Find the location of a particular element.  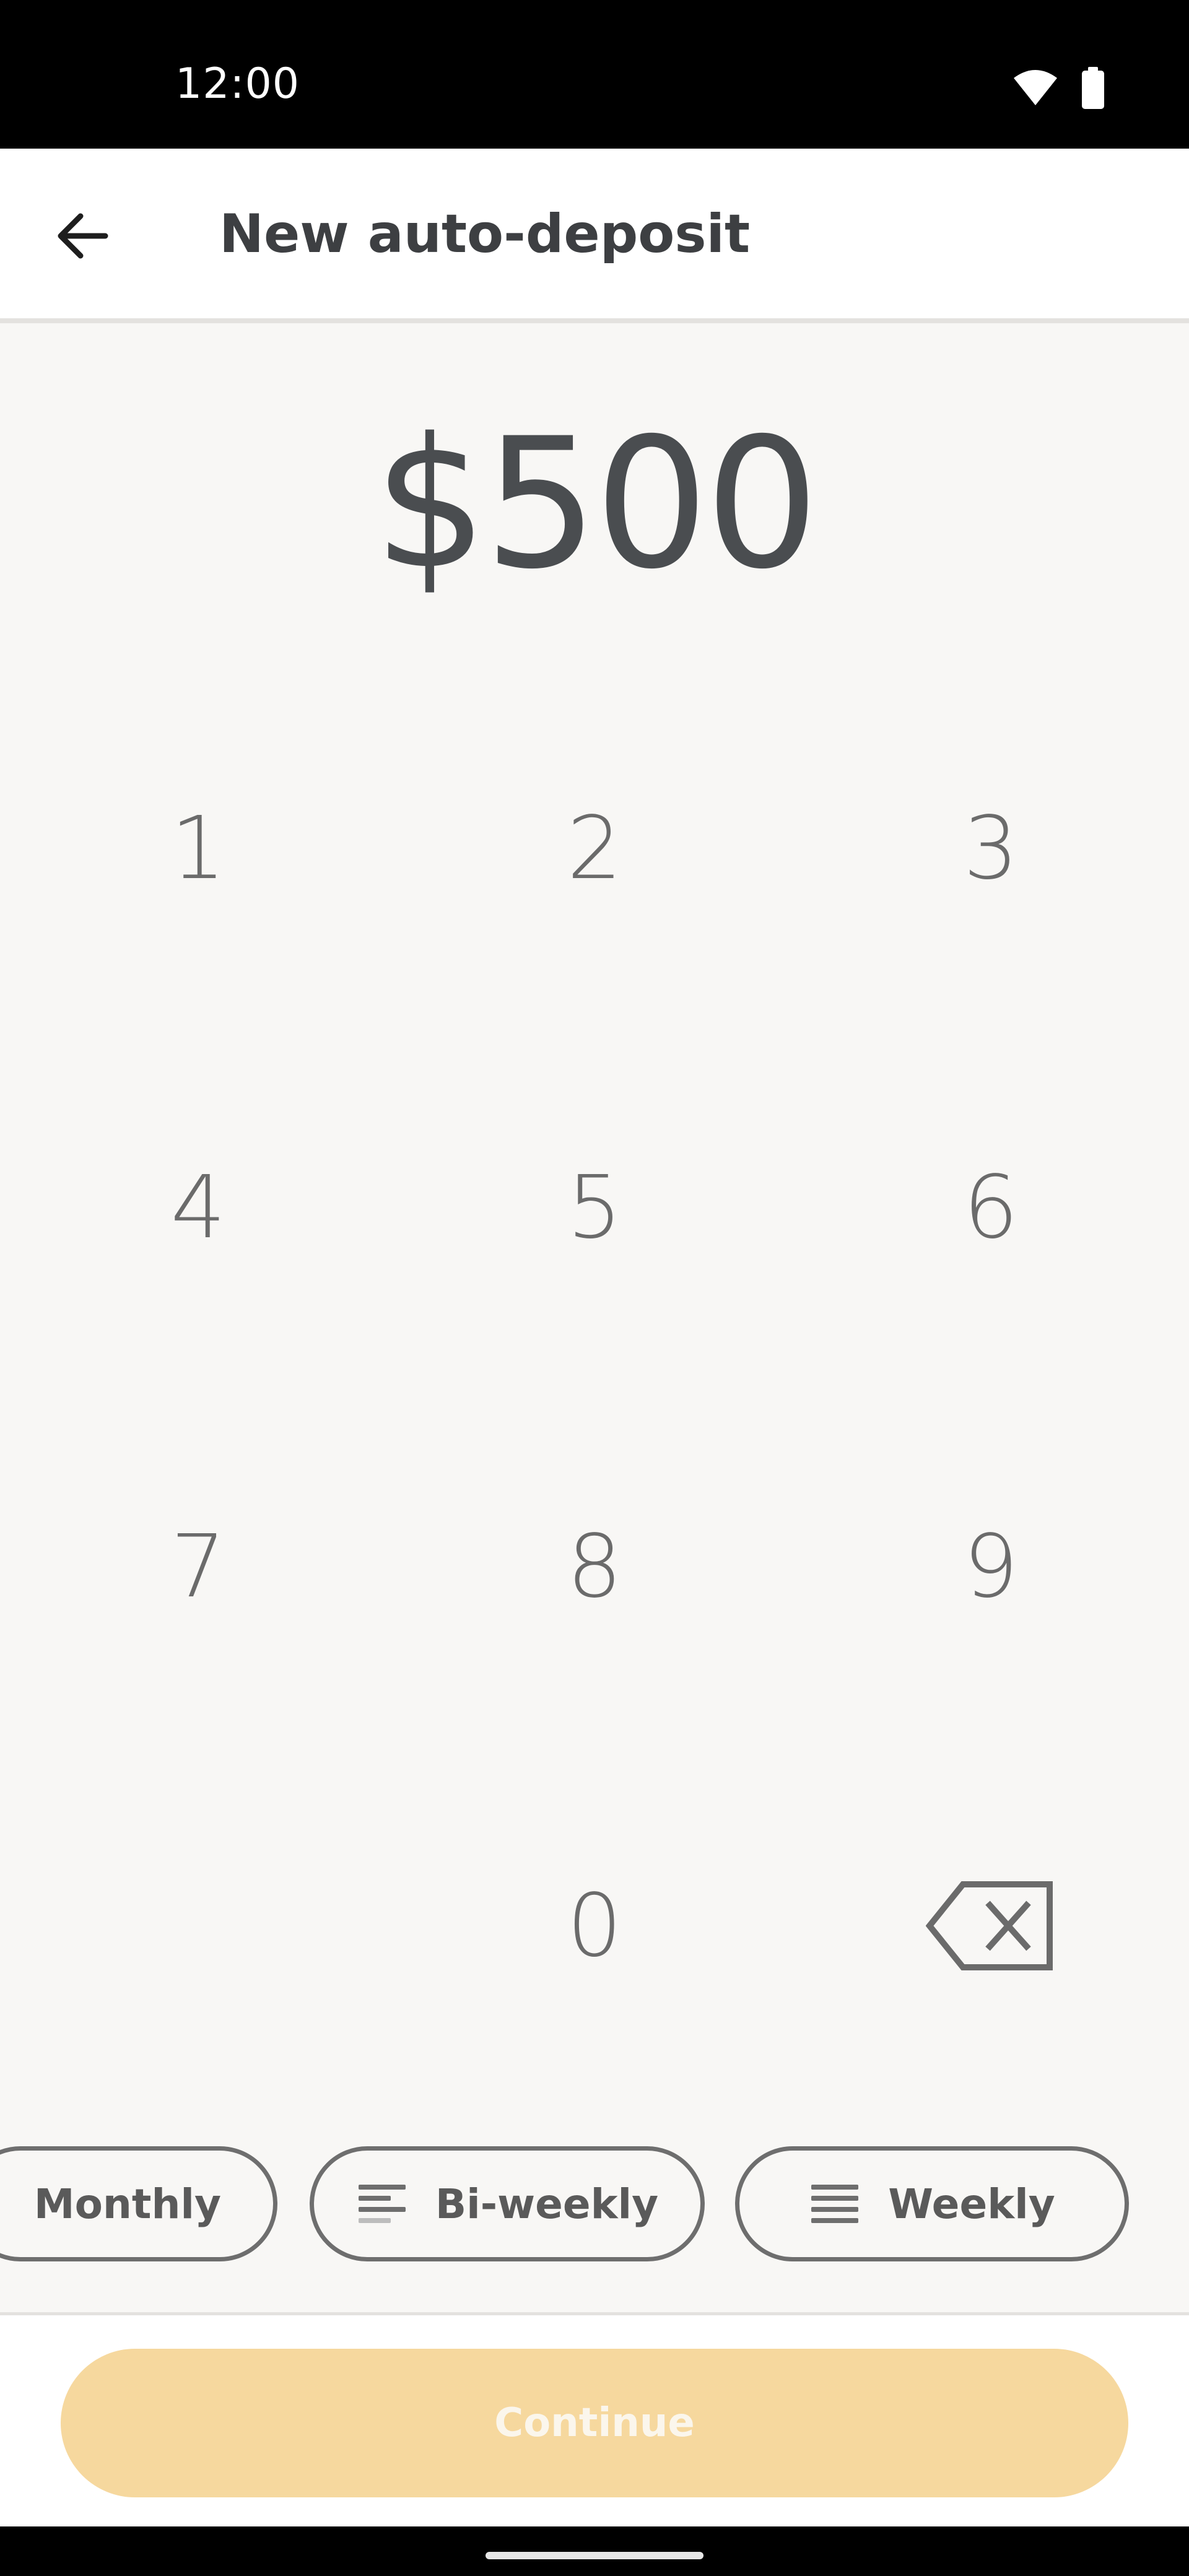

key-4: 4 is located at coordinates (198, 1207).